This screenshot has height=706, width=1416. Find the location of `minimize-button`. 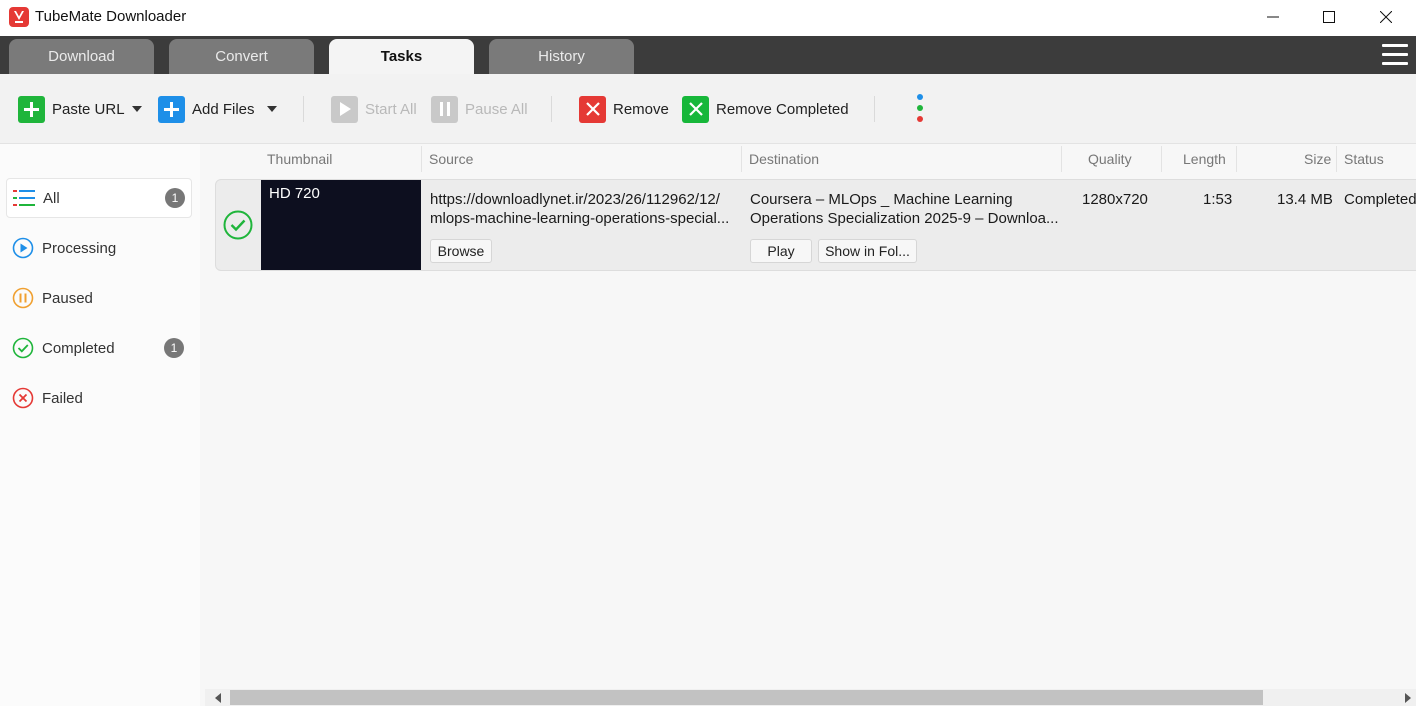

minimize-button is located at coordinates (1273, 17).